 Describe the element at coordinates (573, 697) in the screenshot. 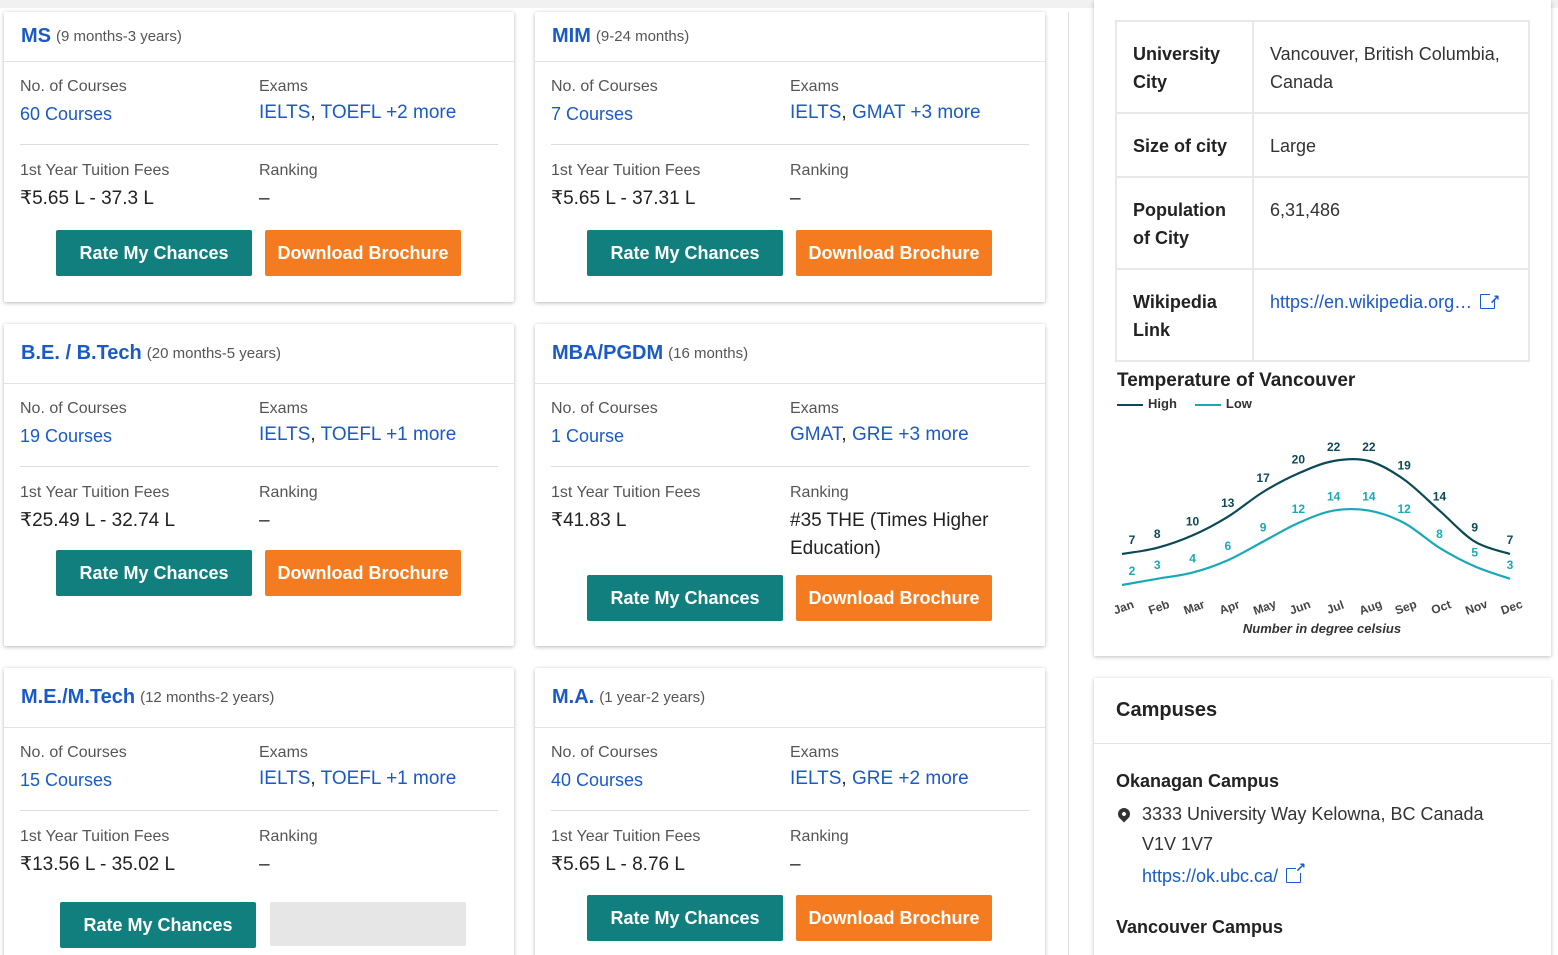

I see `course-title: M.A.` at that location.